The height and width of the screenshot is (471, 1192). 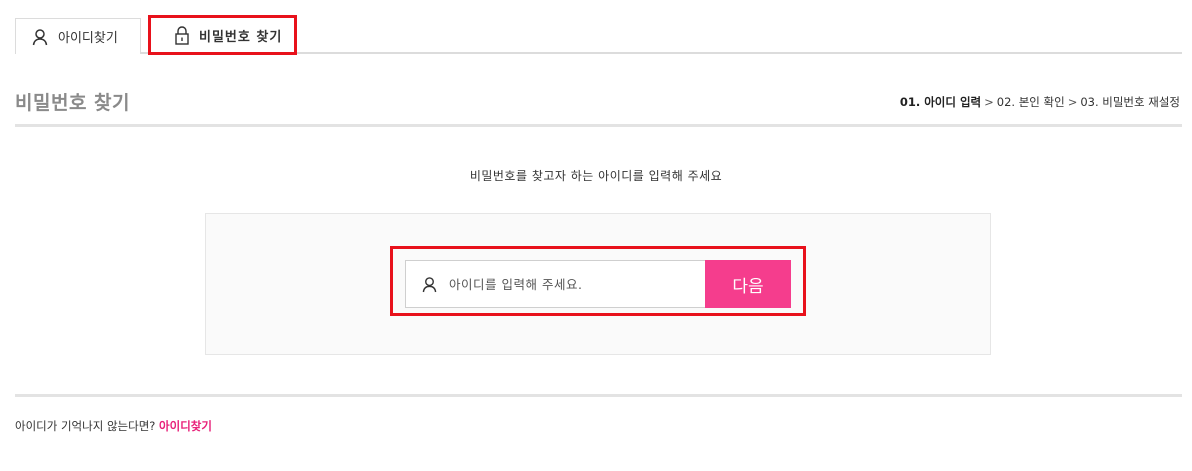 What do you see at coordinates (598, 35) in the screenshot?
I see `find-tabs: 아이디찾기 비밀번호 찾기` at bounding box center [598, 35].